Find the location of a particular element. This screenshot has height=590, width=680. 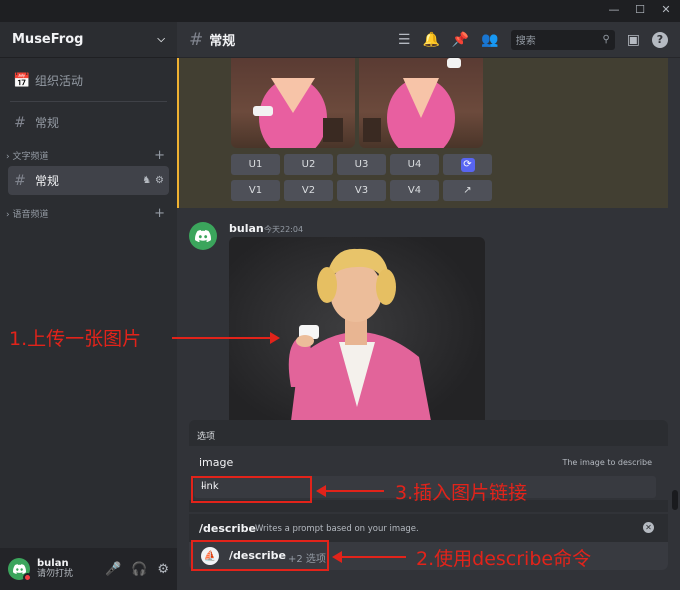

grid-button-u3: U3 is located at coordinates (361, 164).